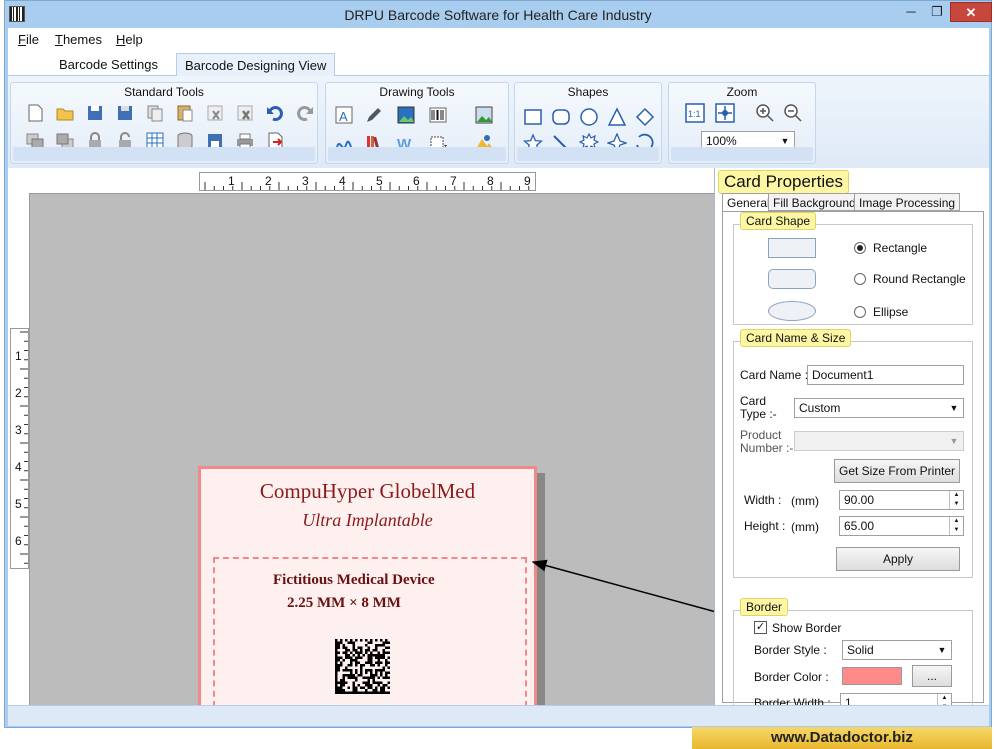 The width and height of the screenshot is (996, 749). Describe the element at coordinates (814, 202) in the screenshot. I see `tab-fill-background: Fill Background` at that location.